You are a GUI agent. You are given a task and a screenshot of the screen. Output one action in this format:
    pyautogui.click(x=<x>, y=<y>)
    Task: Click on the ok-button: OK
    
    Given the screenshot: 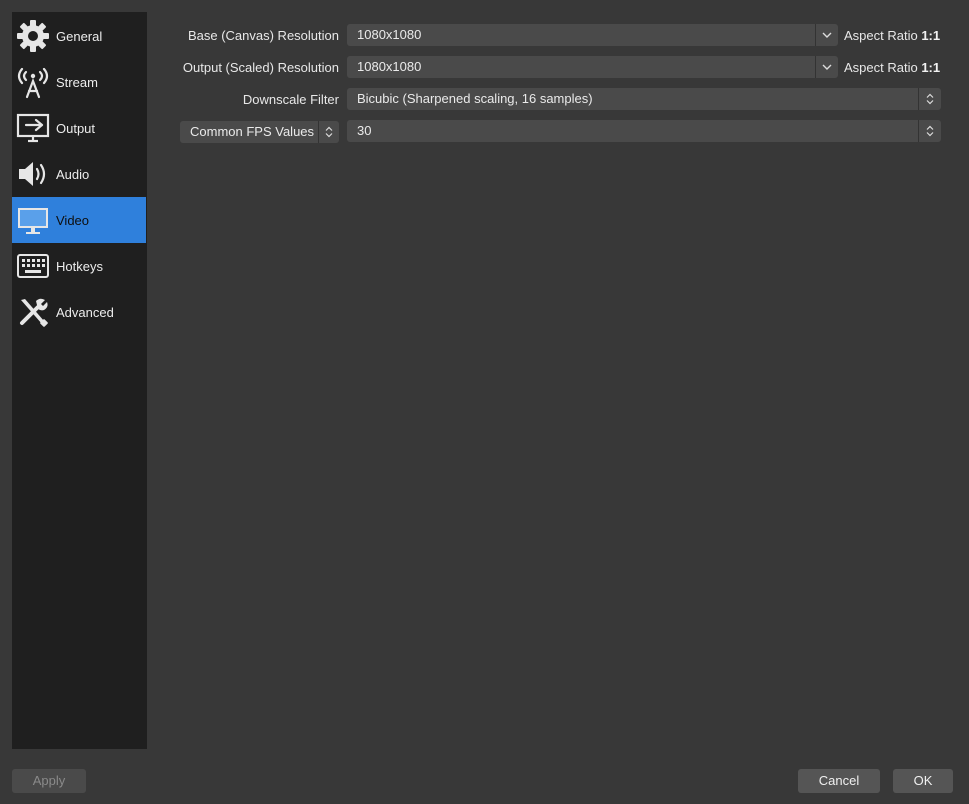 What is the action you would take?
    pyautogui.click(x=923, y=781)
    